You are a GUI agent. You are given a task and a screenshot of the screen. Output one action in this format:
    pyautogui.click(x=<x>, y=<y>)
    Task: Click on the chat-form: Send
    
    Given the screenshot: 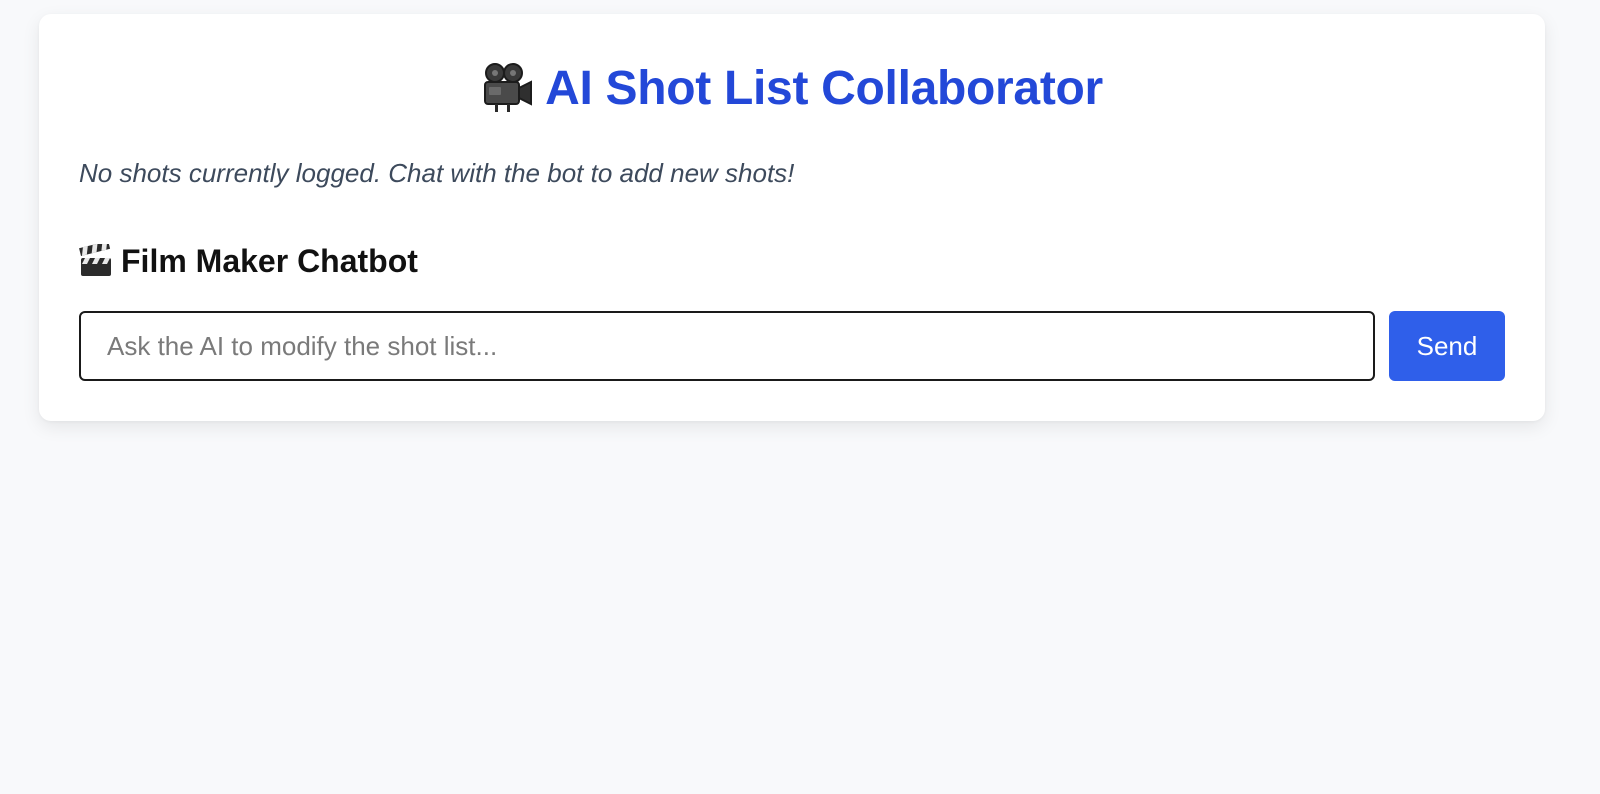 What is the action you would take?
    pyautogui.click(x=792, y=346)
    